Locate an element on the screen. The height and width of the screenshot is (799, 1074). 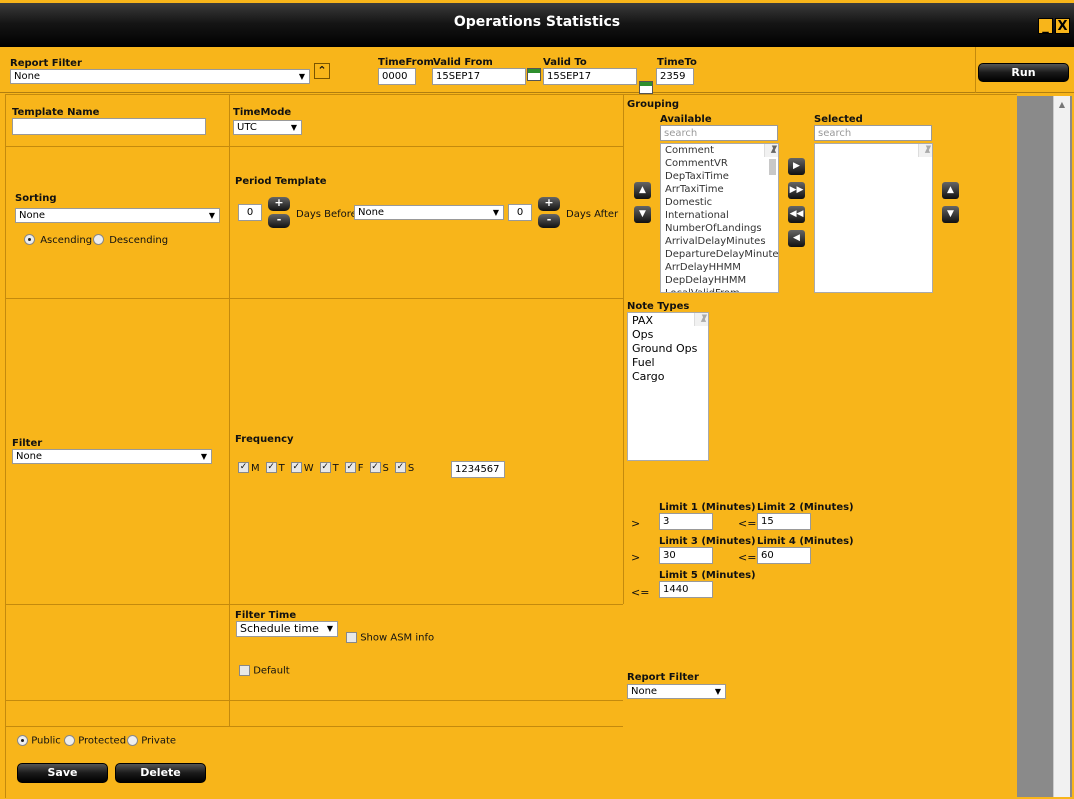
visibility-private-option: Private is located at coordinates (151, 741).